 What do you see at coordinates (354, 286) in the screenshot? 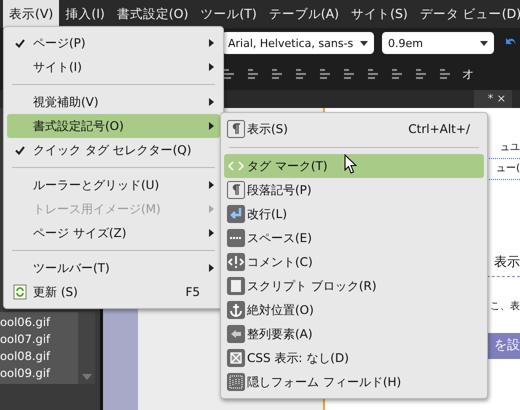
I see `menu-item: スクリプト ブロック(R)` at bounding box center [354, 286].